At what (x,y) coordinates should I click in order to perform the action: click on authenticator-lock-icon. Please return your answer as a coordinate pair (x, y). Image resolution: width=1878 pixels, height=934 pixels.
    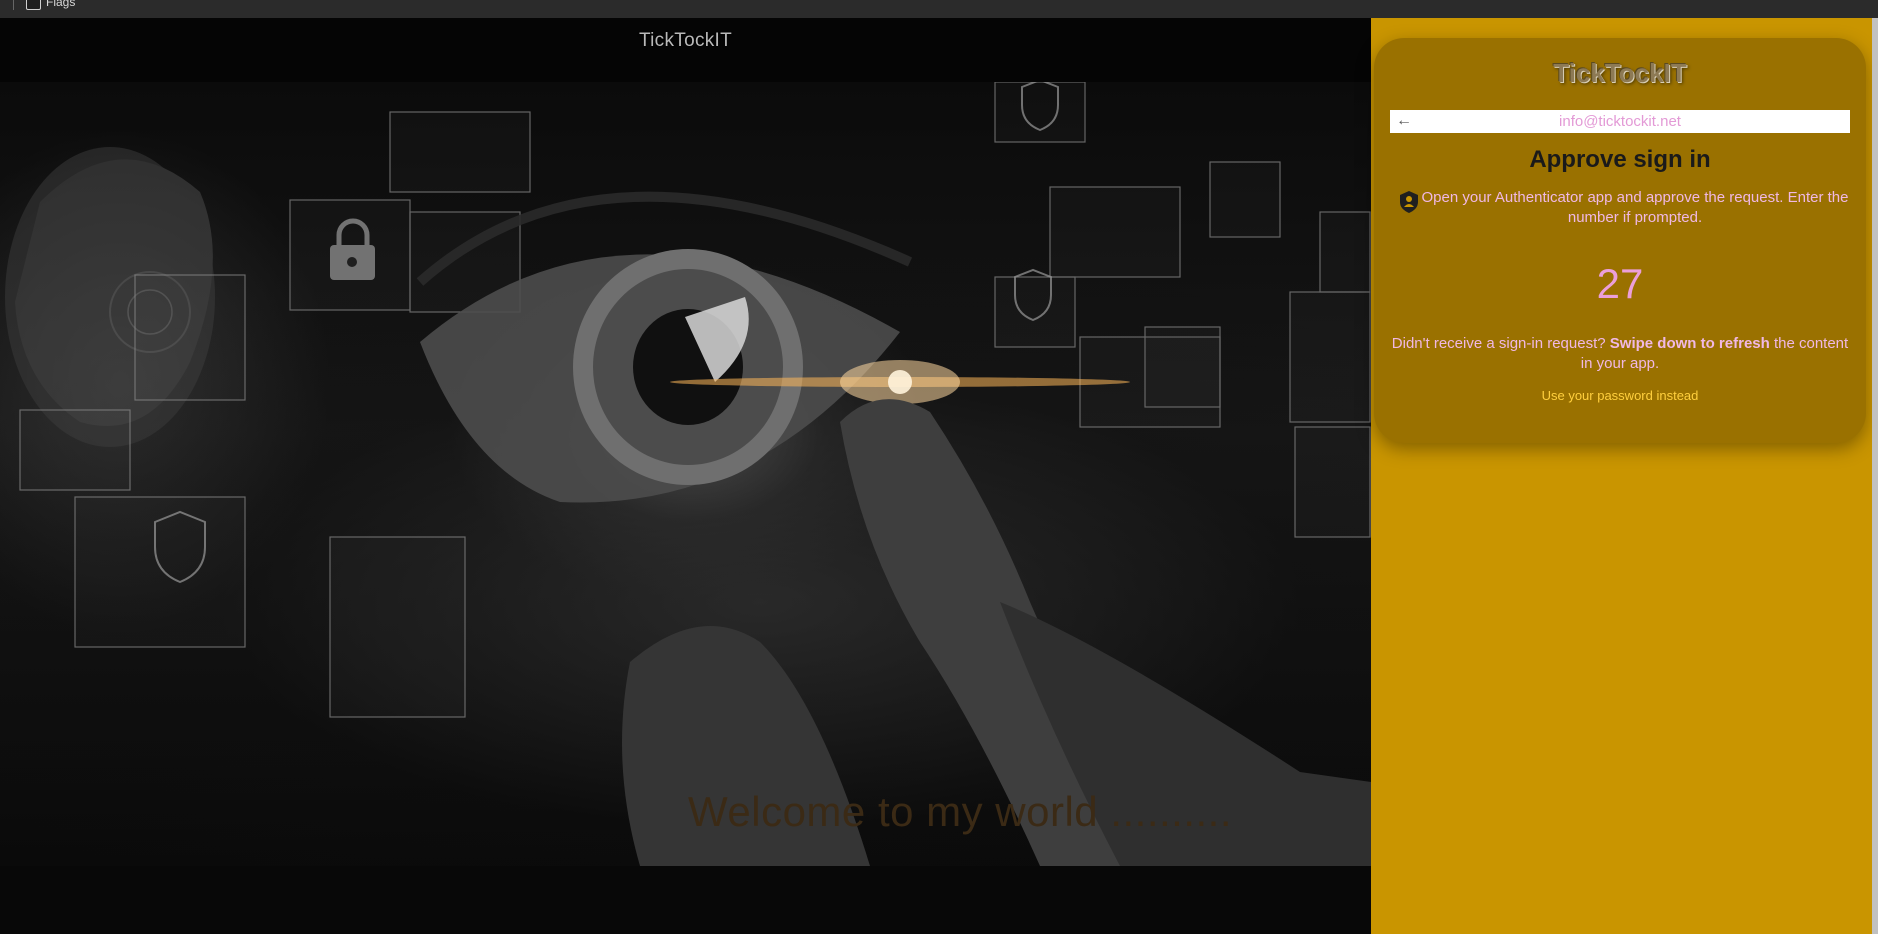
    Looking at the image, I should click on (1409, 202).